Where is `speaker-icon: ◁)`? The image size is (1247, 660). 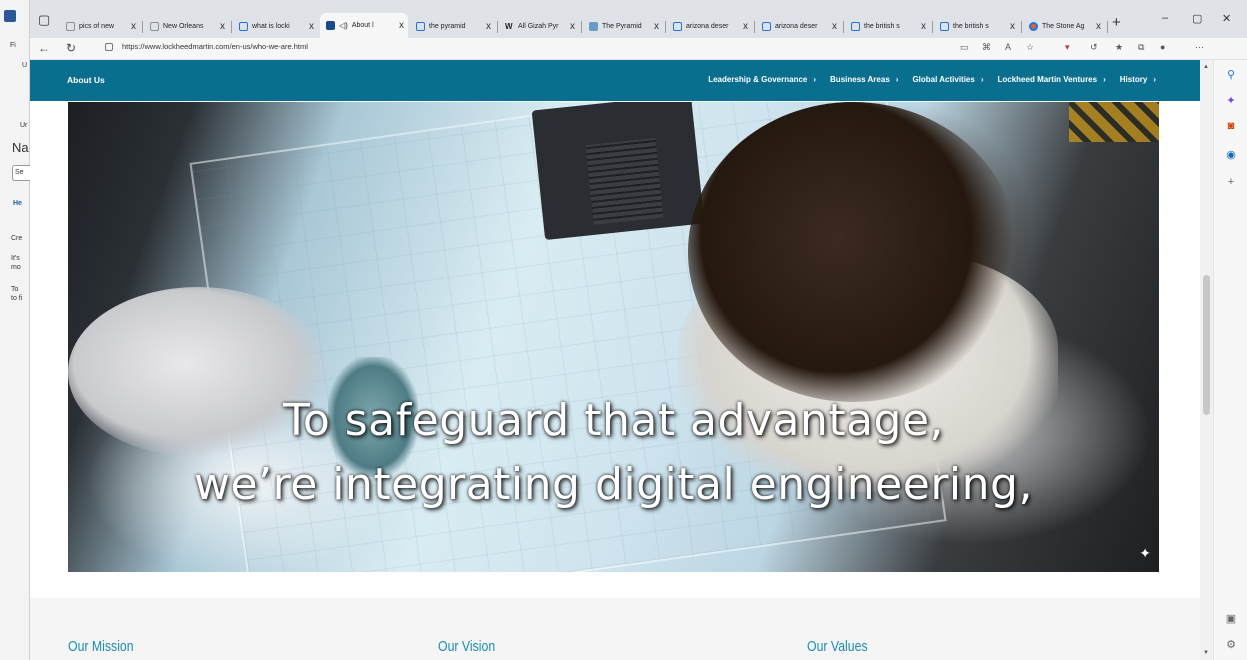 speaker-icon: ◁) is located at coordinates (343, 25).